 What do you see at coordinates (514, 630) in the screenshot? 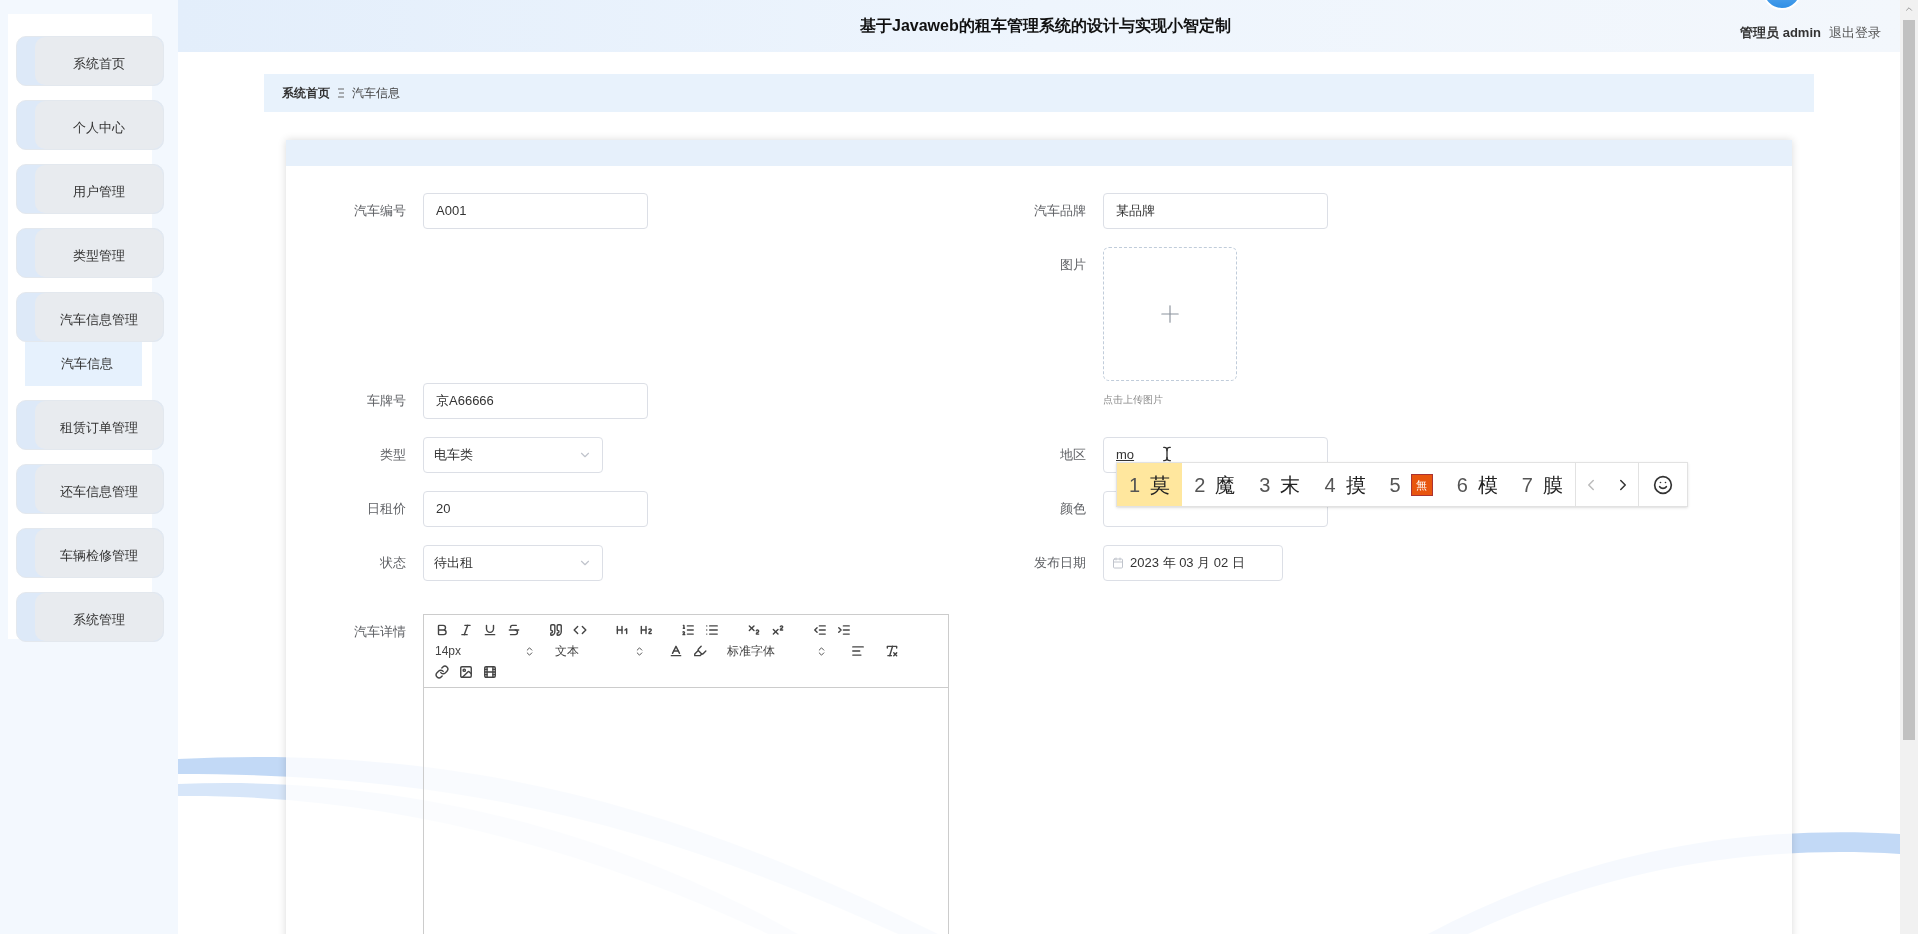
I see `strikethrough-icon` at bounding box center [514, 630].